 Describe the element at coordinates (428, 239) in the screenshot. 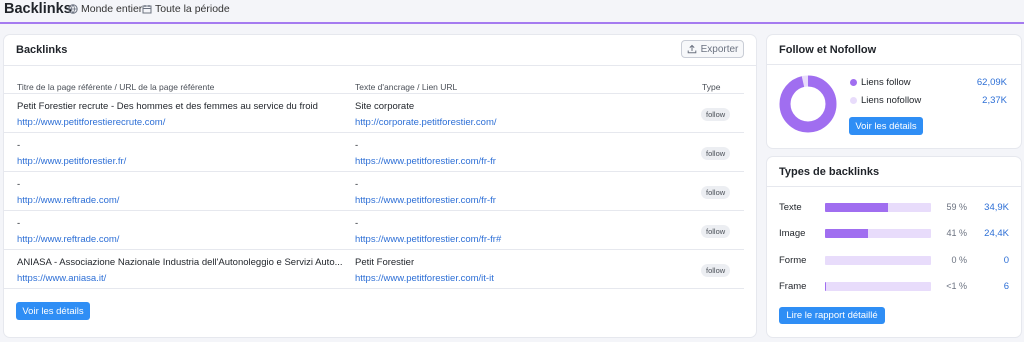

I see `target-url-link: https://www.petitforestier.com/fr-fr#` at that location.